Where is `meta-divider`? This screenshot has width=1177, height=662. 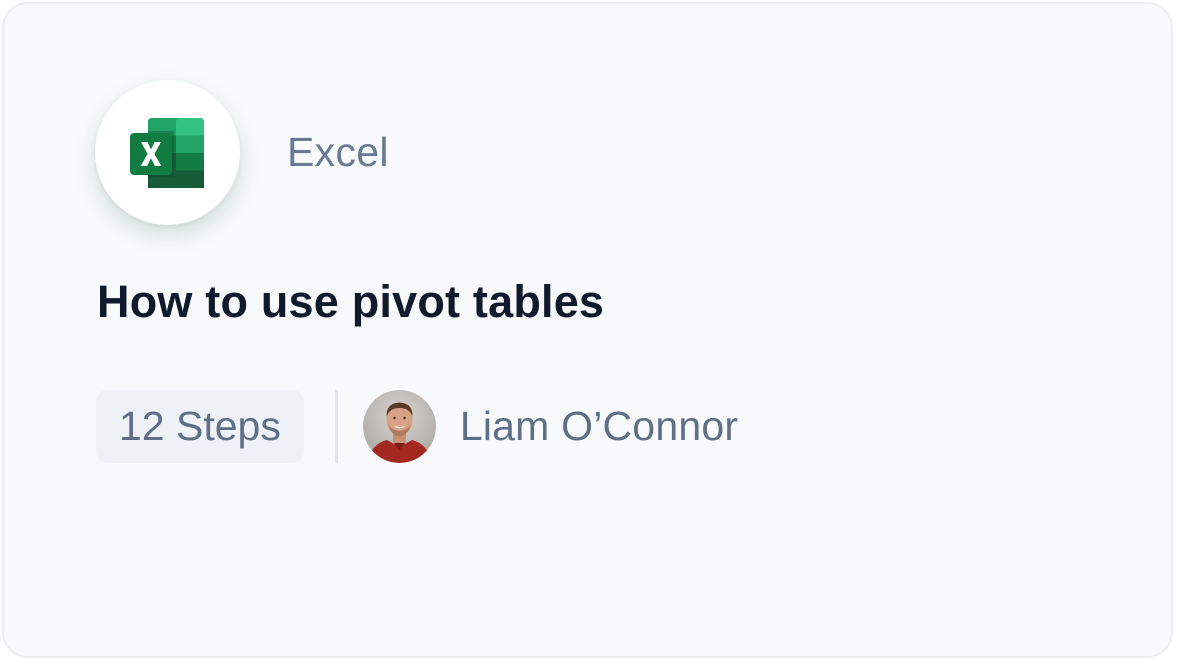 meta-divider is located at coordinates (336, 426).